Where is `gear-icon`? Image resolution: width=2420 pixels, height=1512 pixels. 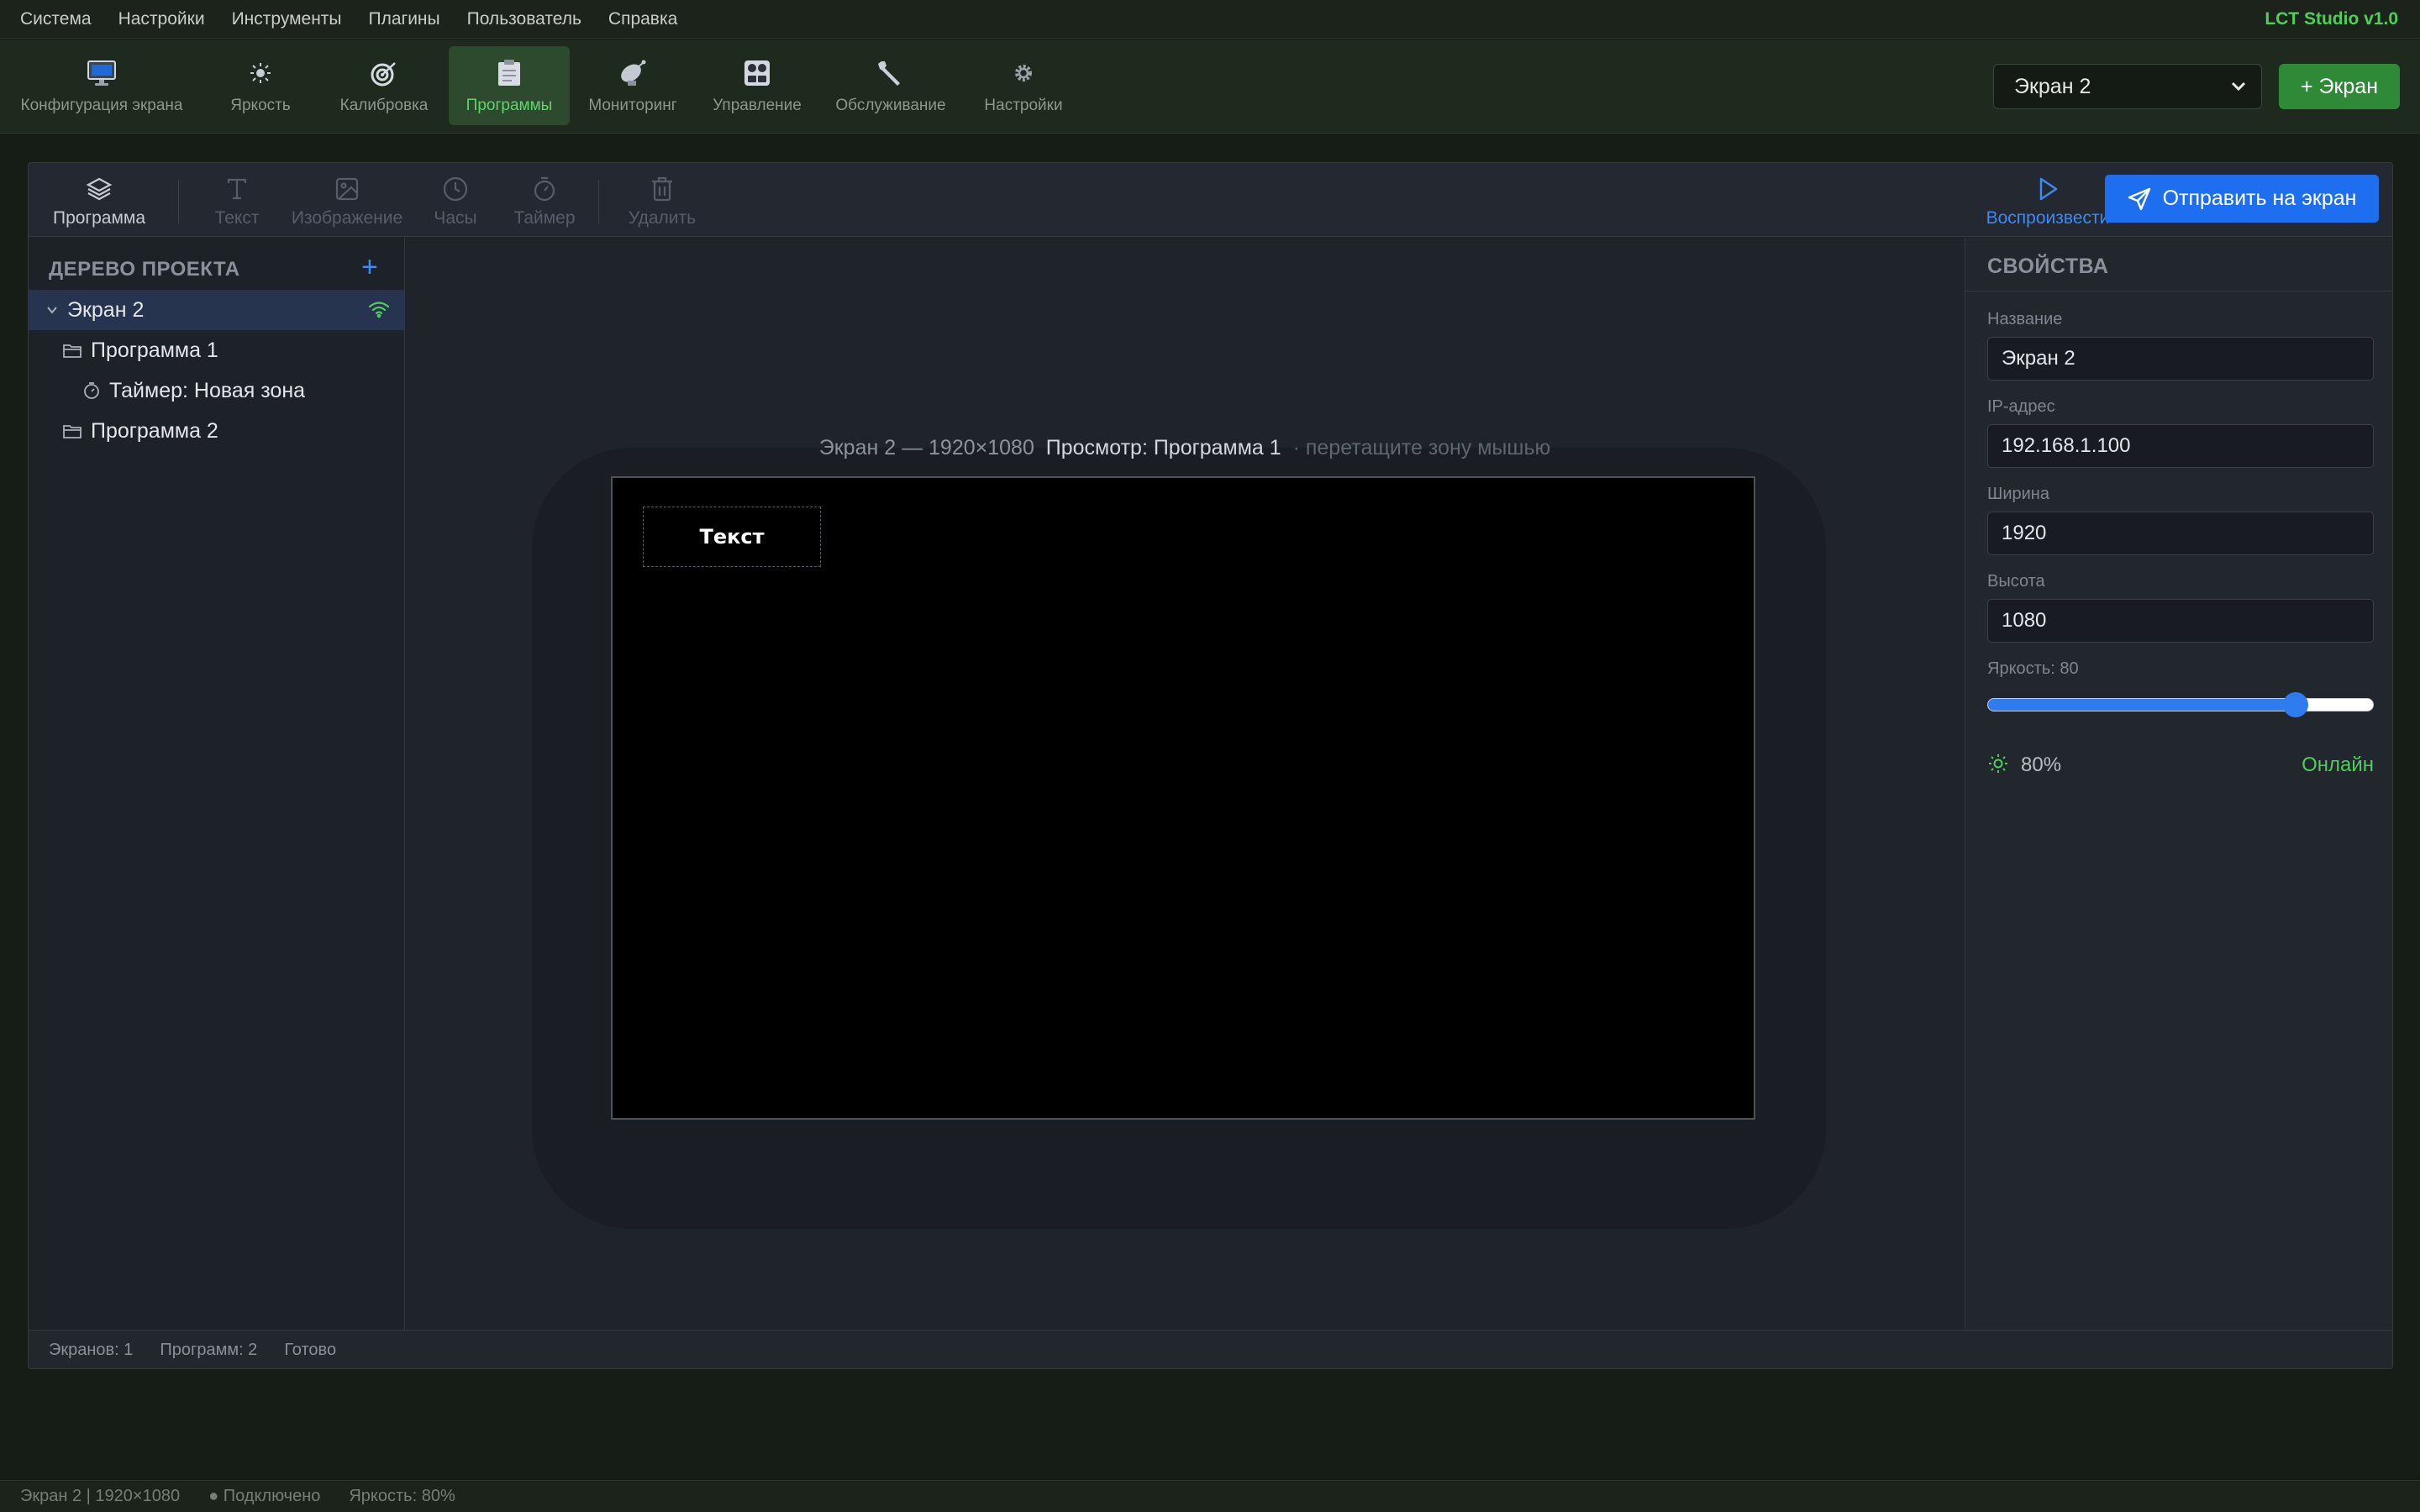 gear-icon is located at coordinates (1023, 73).